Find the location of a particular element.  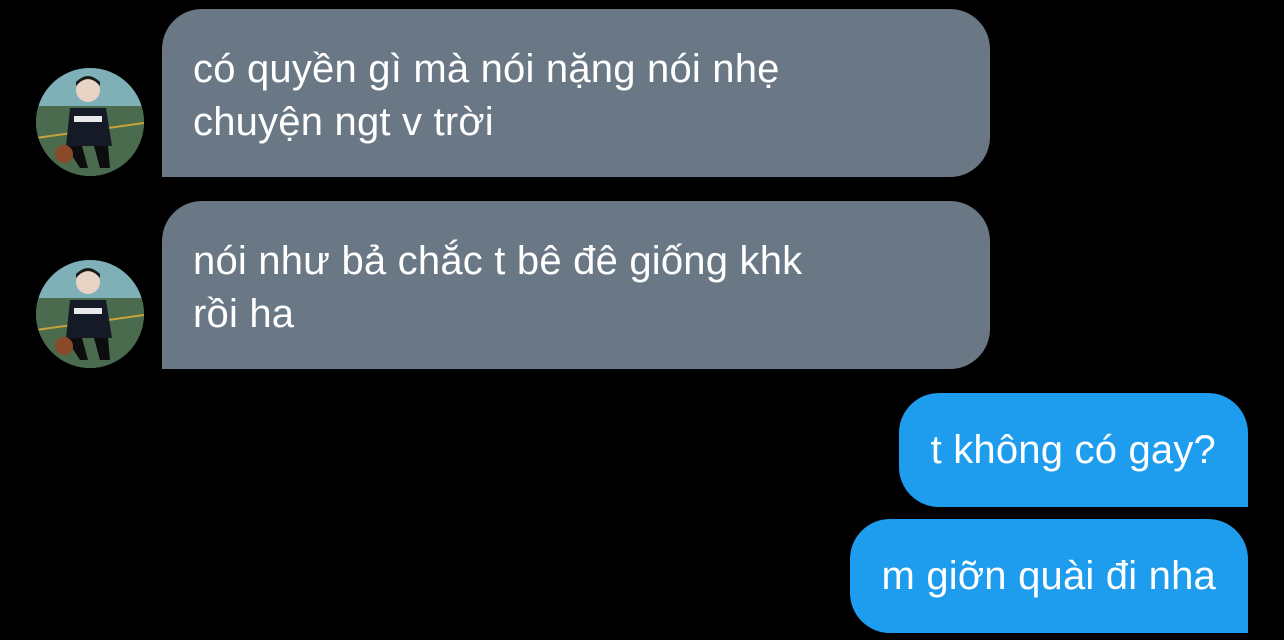

message-text-line: t không có gay? is located at coordinates (1073, 449).